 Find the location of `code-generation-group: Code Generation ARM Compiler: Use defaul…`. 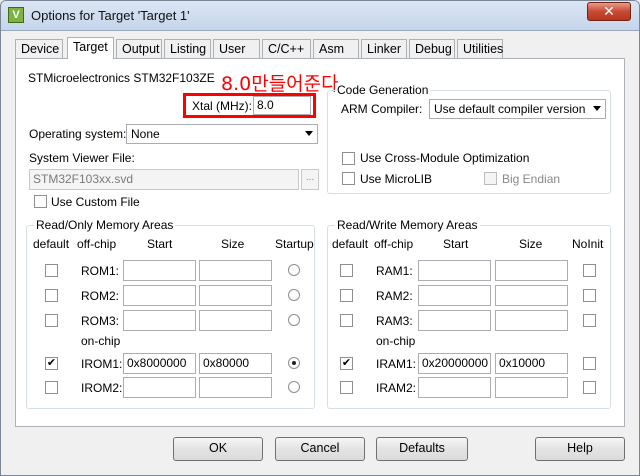

code-generation-group: Code Generation ARM Compiler: Use defaul… is located at coordinates (469, 138).